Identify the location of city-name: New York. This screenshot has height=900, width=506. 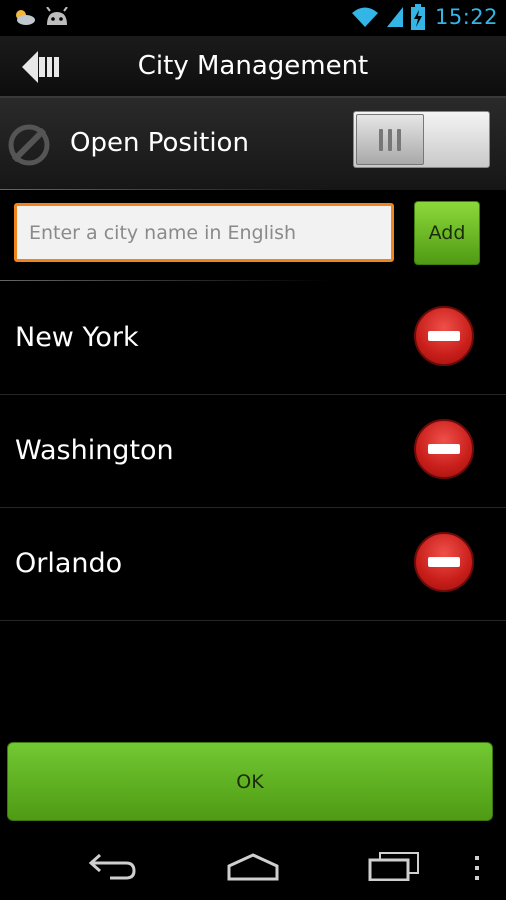
(77, 337).